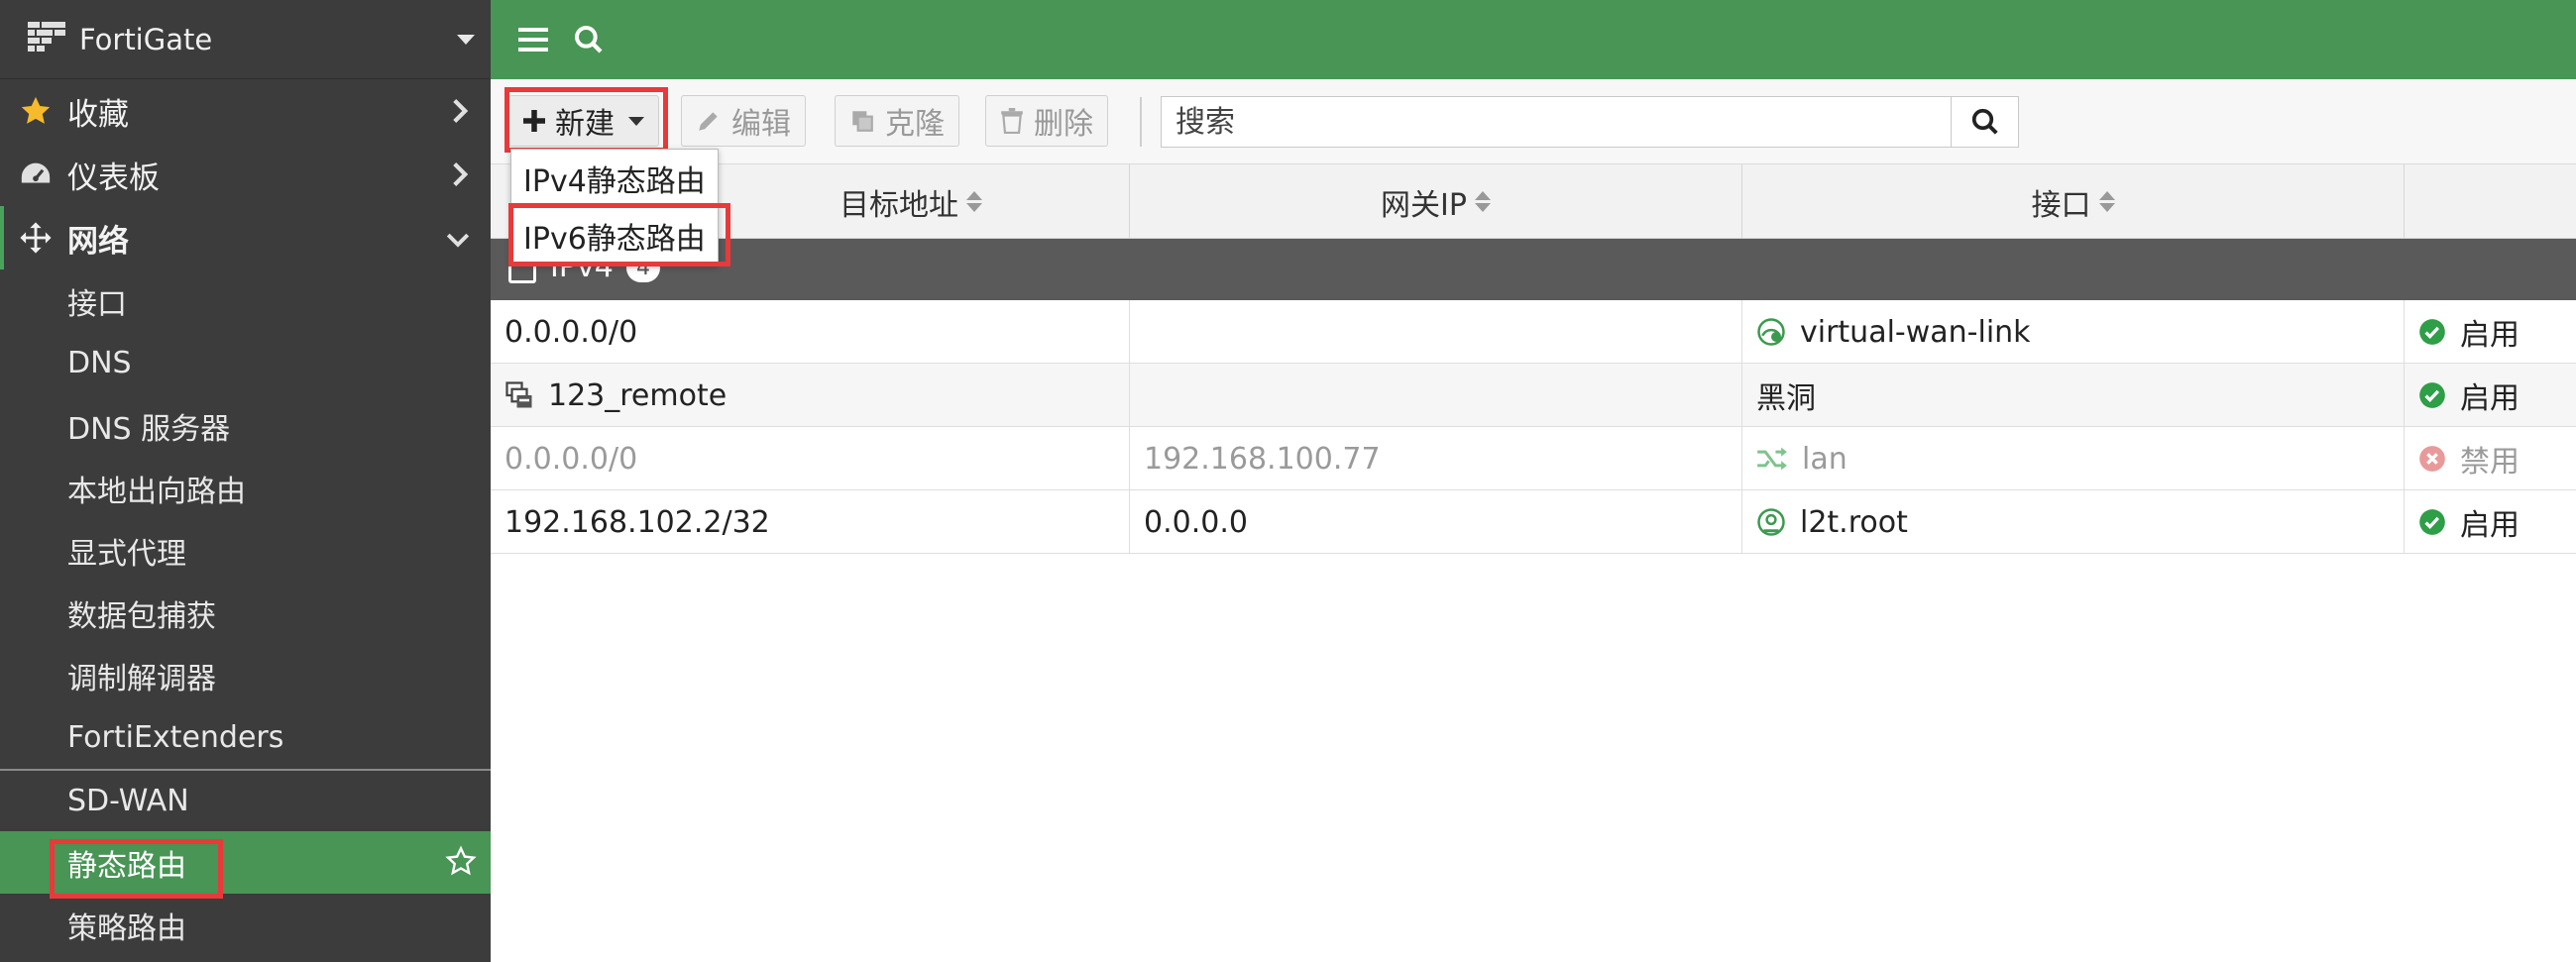 Image resolution: width=2576 pixels, height=962 pixels. Describe the element at coordinates (1772, 459) in the screenshot. I see `shuffle-icon` at that location.